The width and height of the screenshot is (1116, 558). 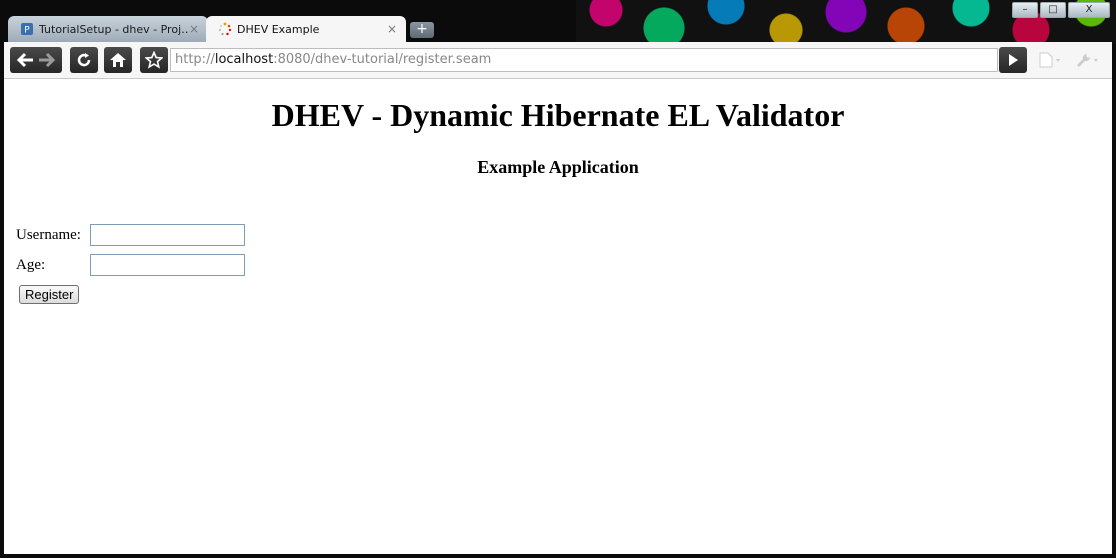 I want to click on age-input, so click(x=167, y=265).